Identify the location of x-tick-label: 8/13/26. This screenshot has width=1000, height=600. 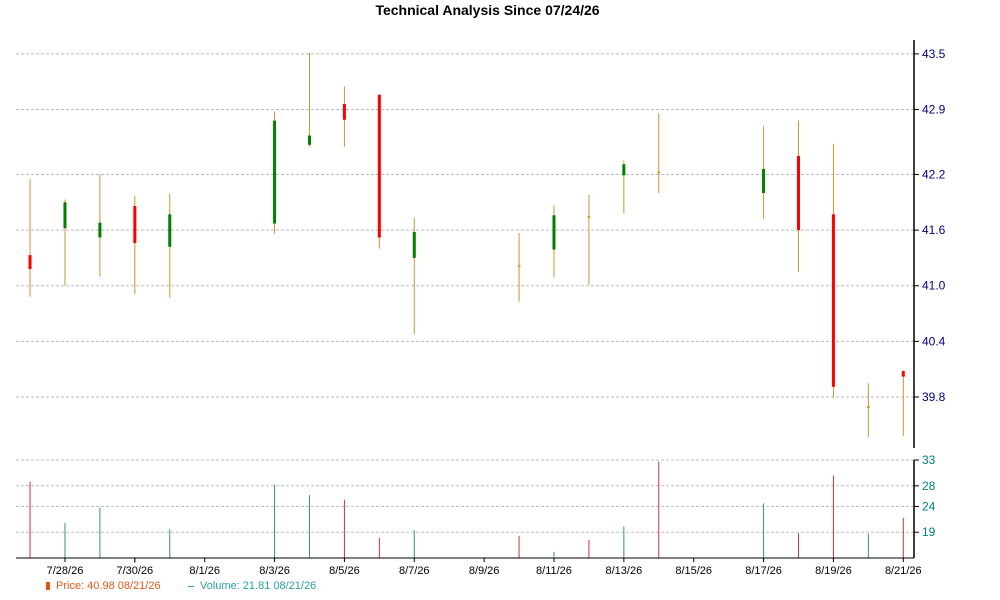
(623, 571).